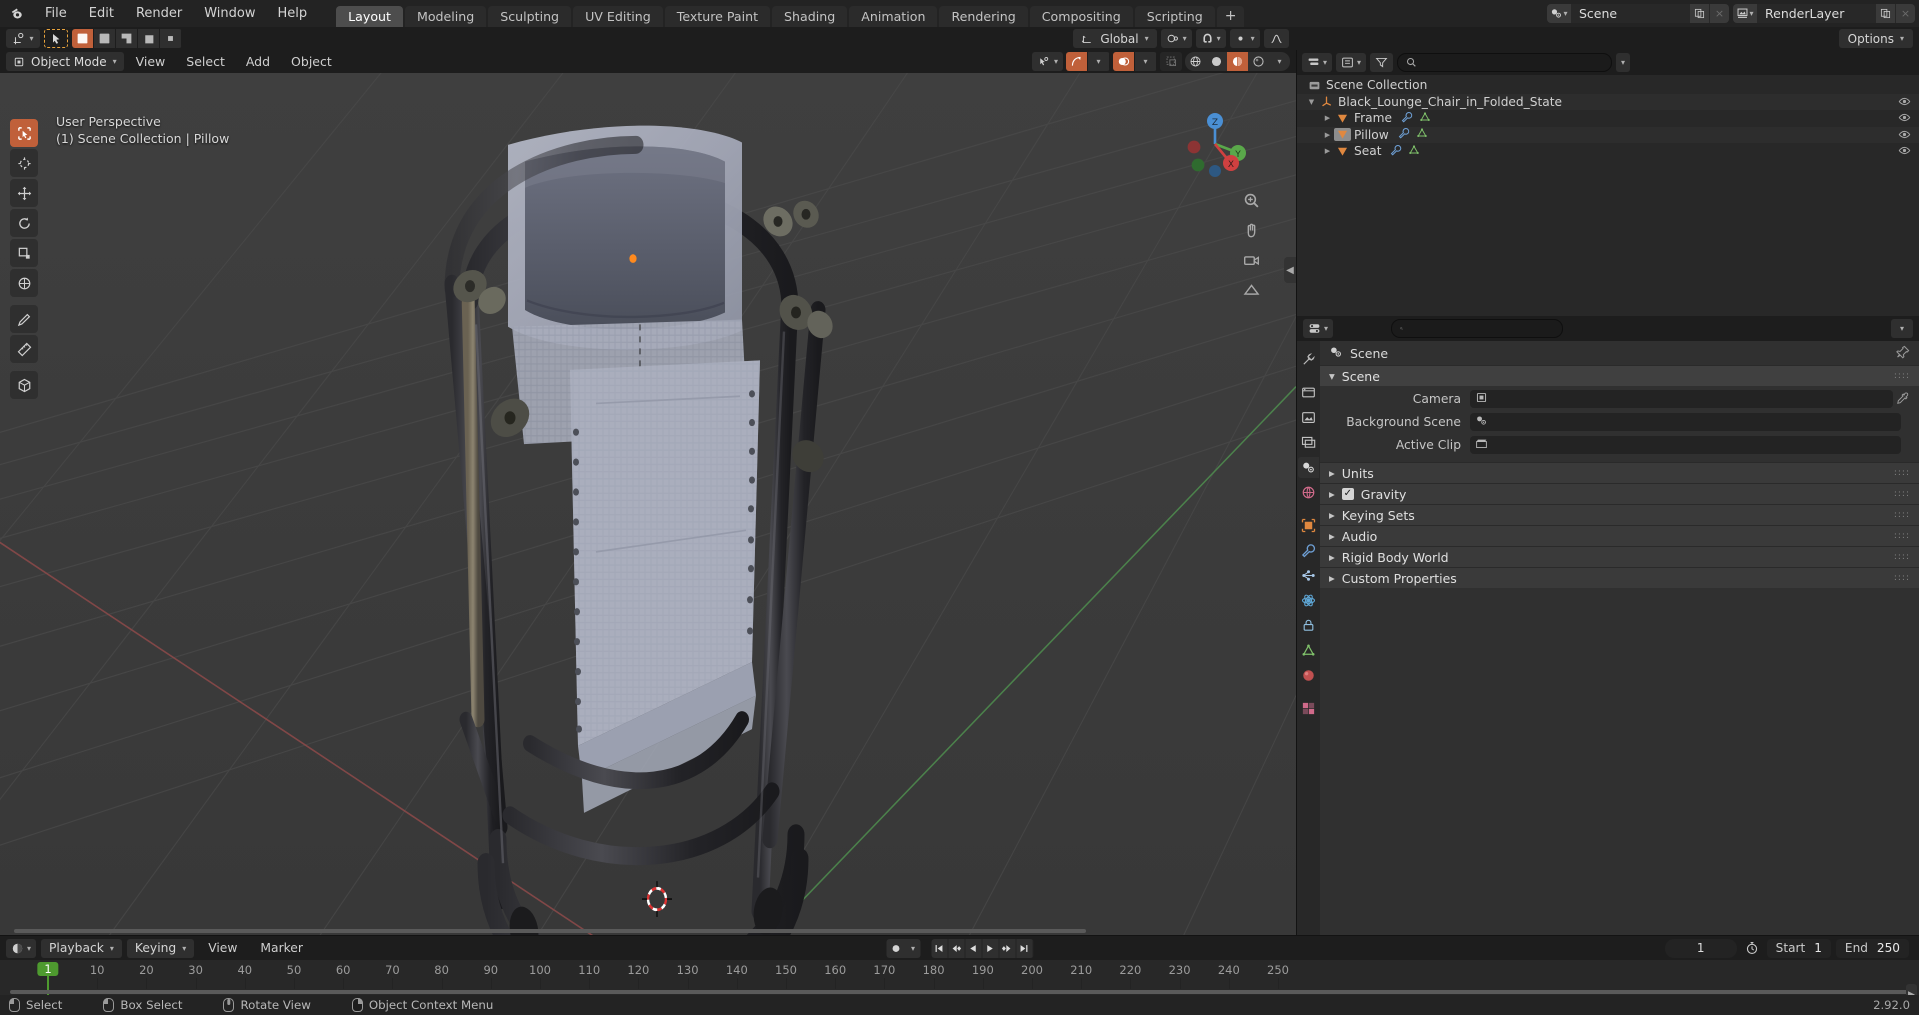 Image resolution: width=1919 pixels, height=1015 pixels. Describe the element at coordinates (311, 61) in the screenshot. I see `viewport-menu-object: Object` at that location.